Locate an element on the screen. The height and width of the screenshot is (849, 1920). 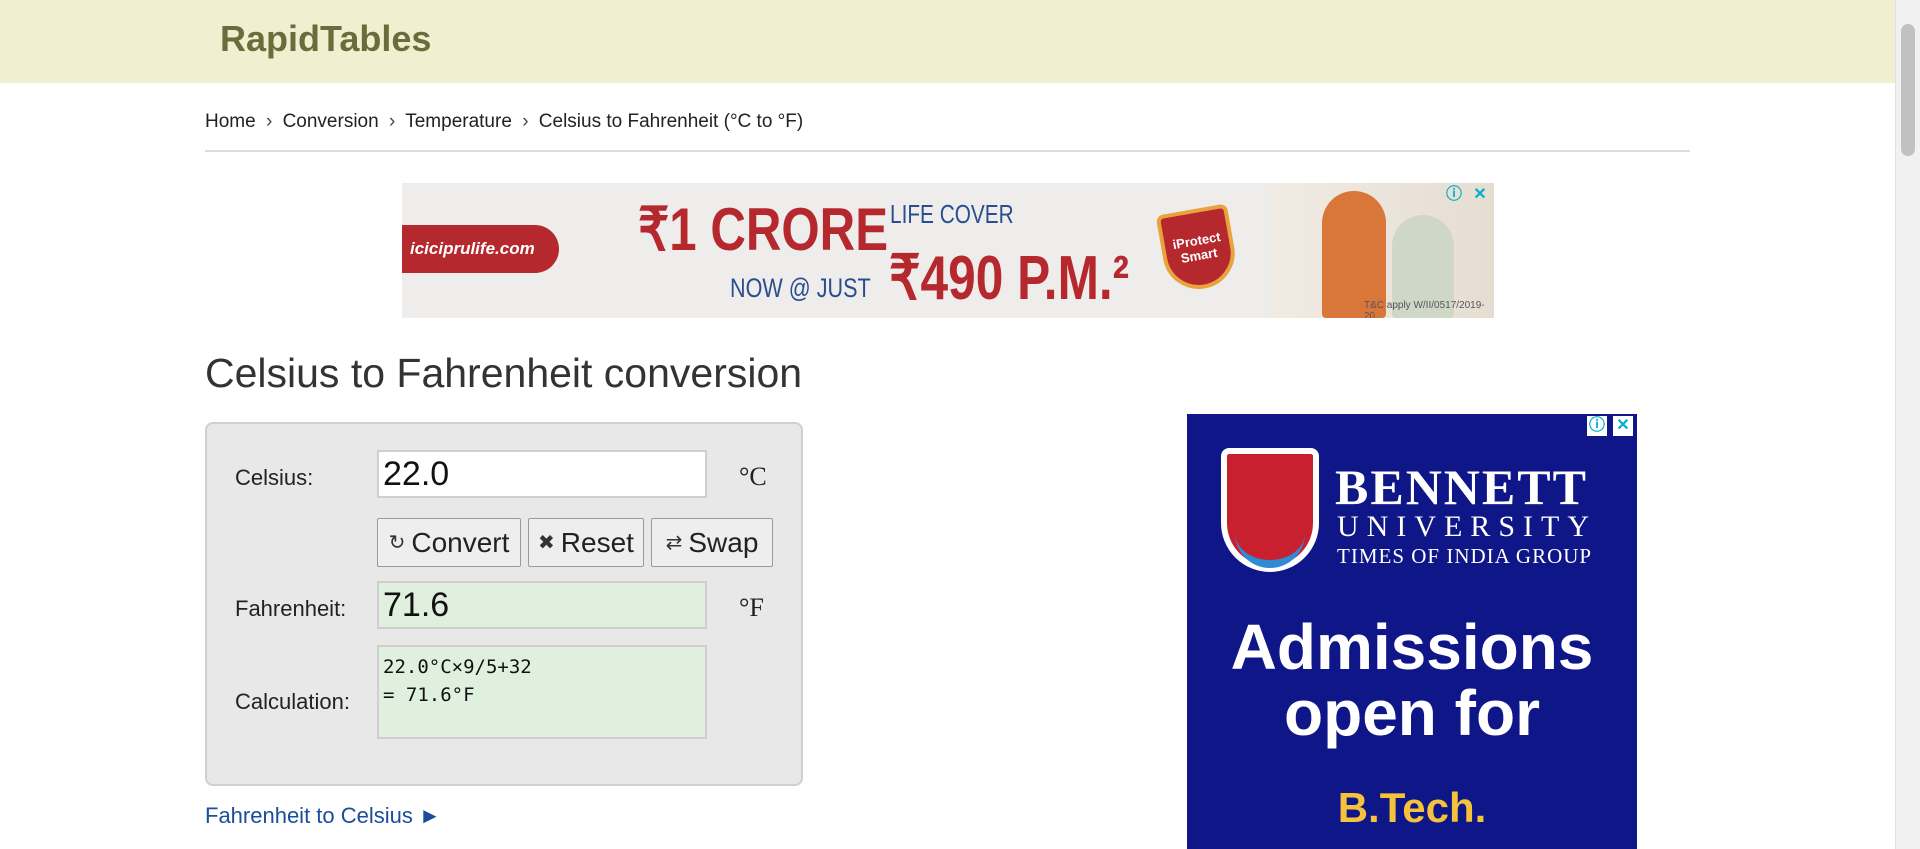
breadcrumb-current: Celsius to Fahrenheit (°C to °F) is located at coordinates (671, 121).